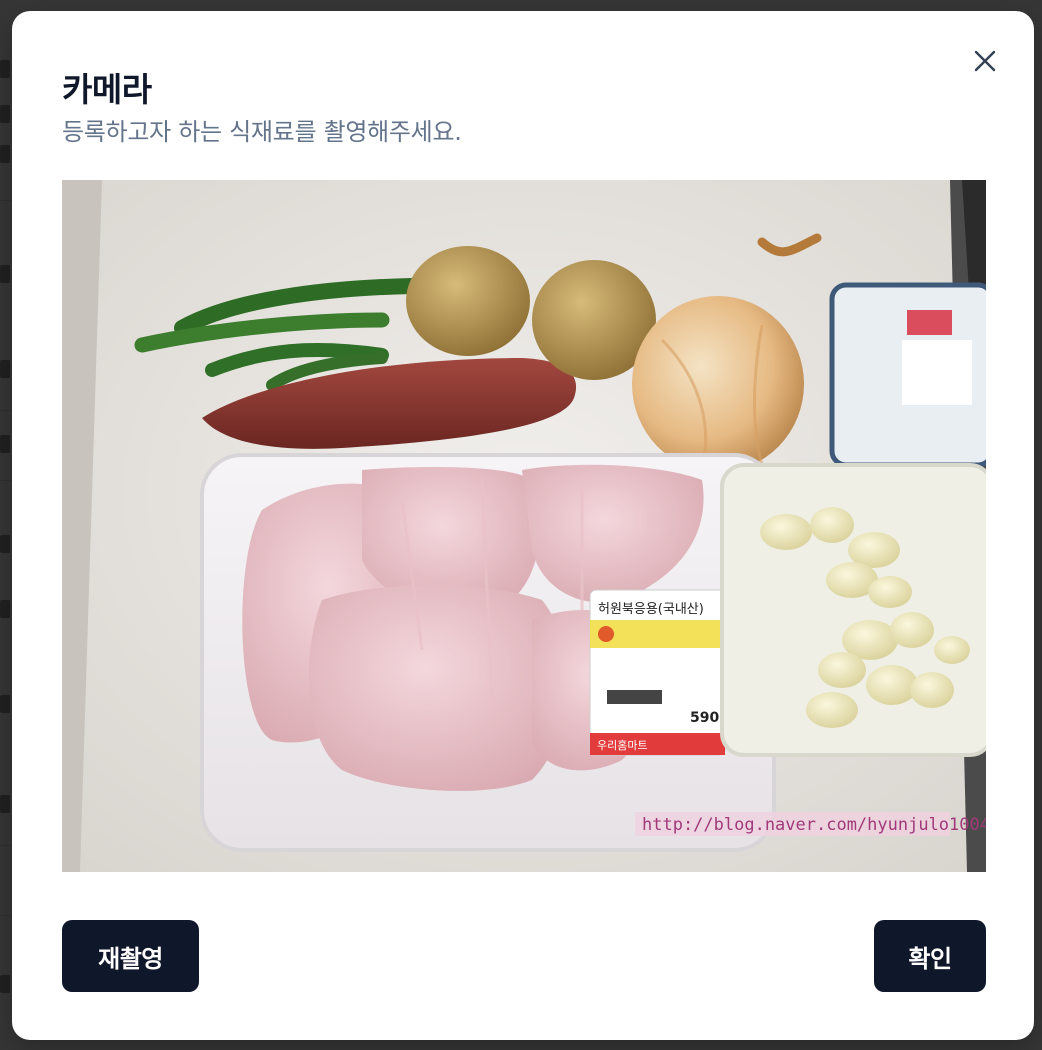 This screenshot has height=1050, width=1042. I want to click on close-icon, so click(985, 61).